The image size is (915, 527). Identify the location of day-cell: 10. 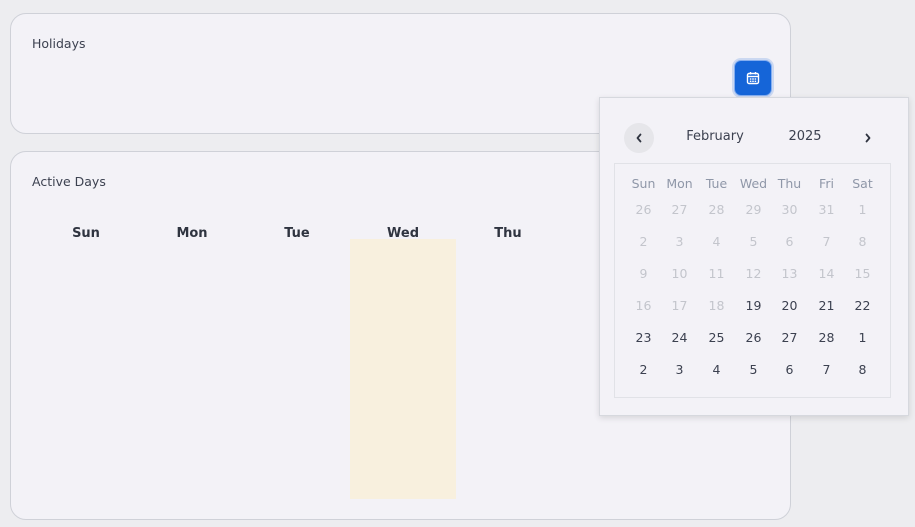
(679, 273).